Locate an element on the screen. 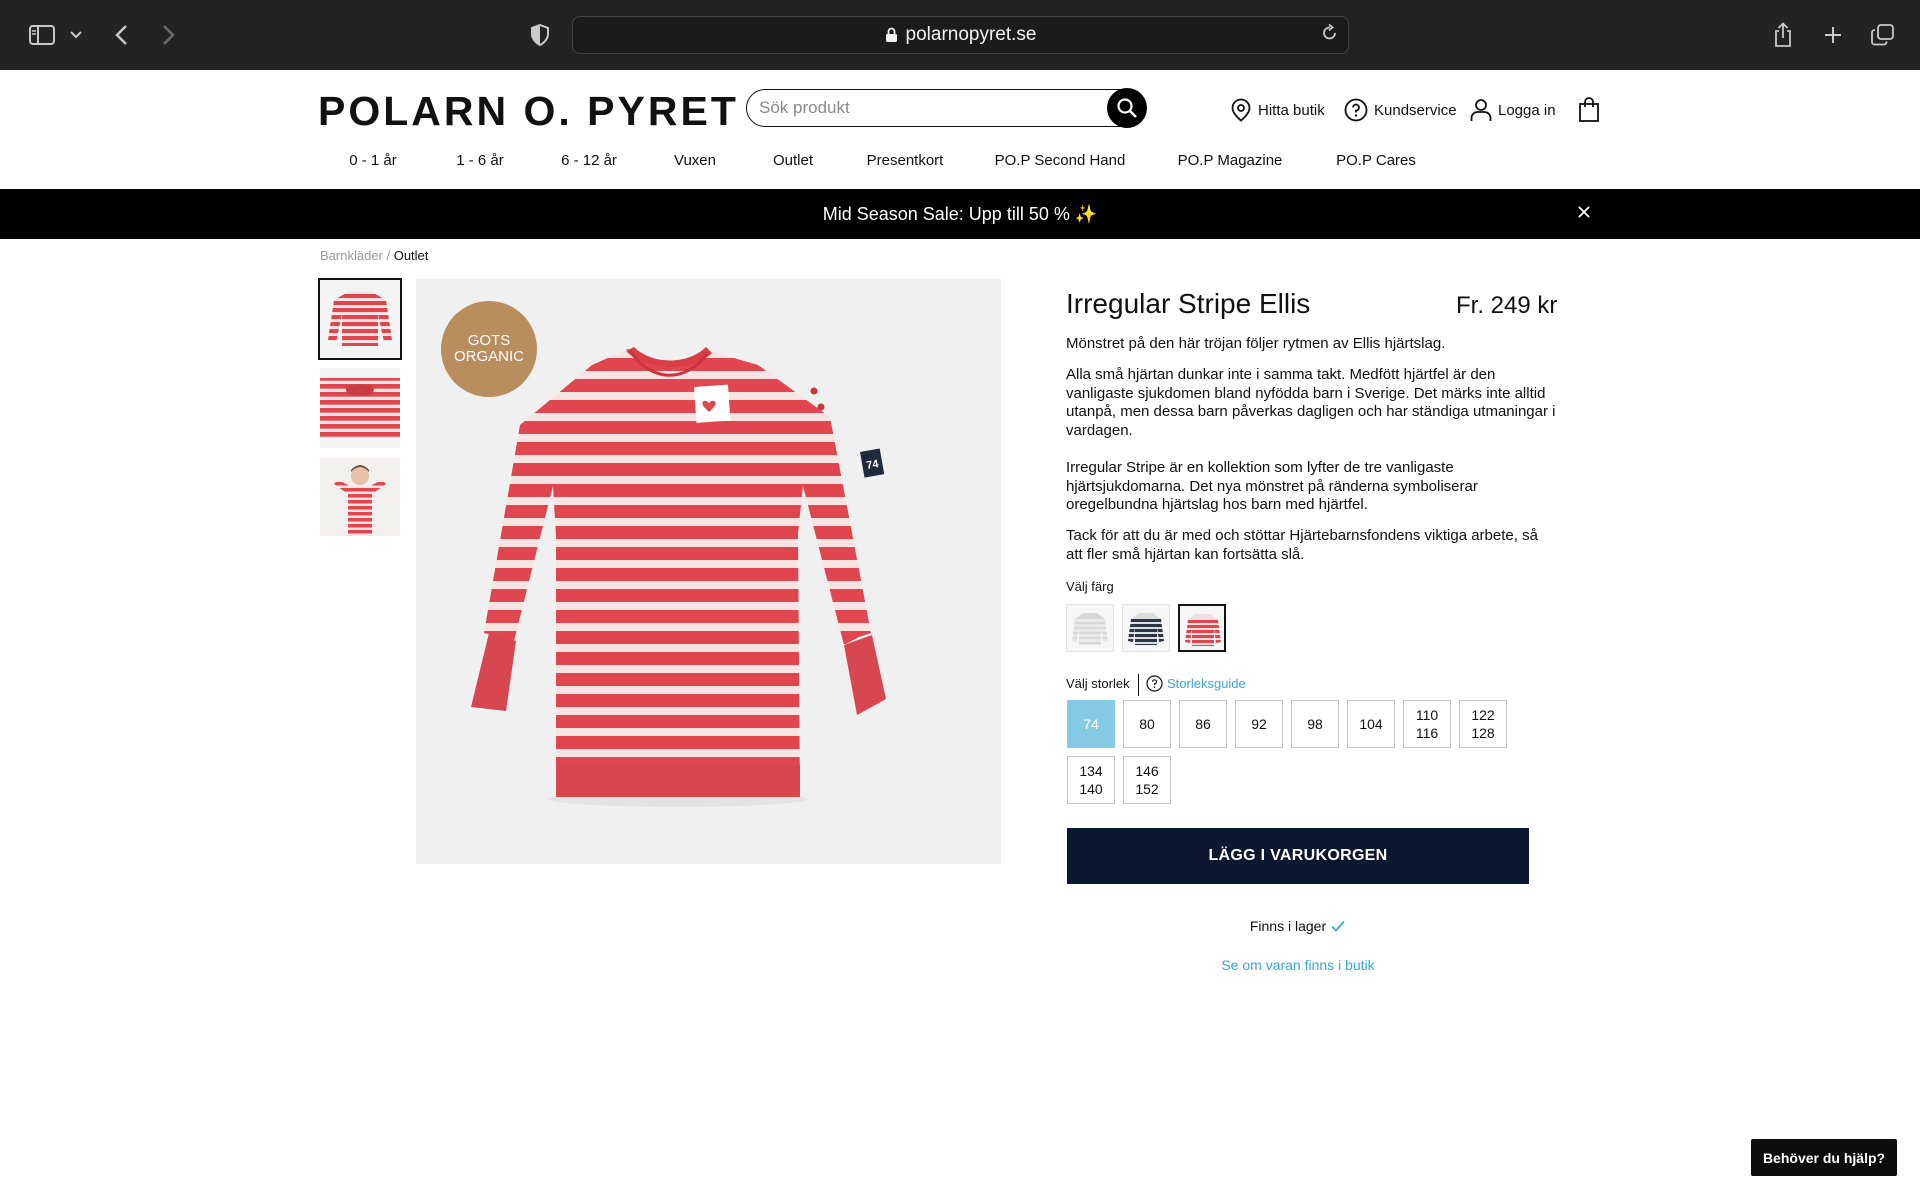 The width and height of the screenshot is (1920, 1200). customer-service-link: Kundservice is located at coordinates (1400, 110).